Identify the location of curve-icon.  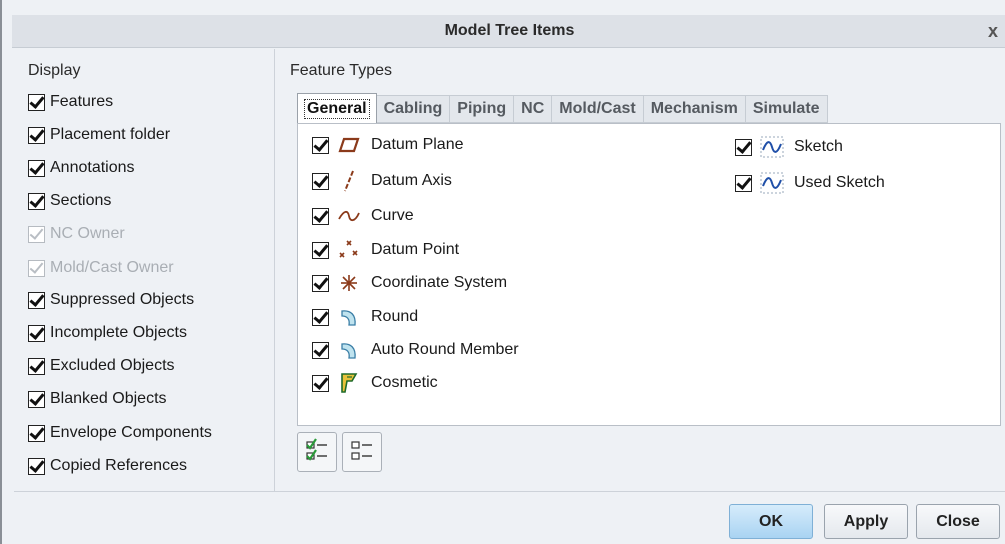
(349, 216).